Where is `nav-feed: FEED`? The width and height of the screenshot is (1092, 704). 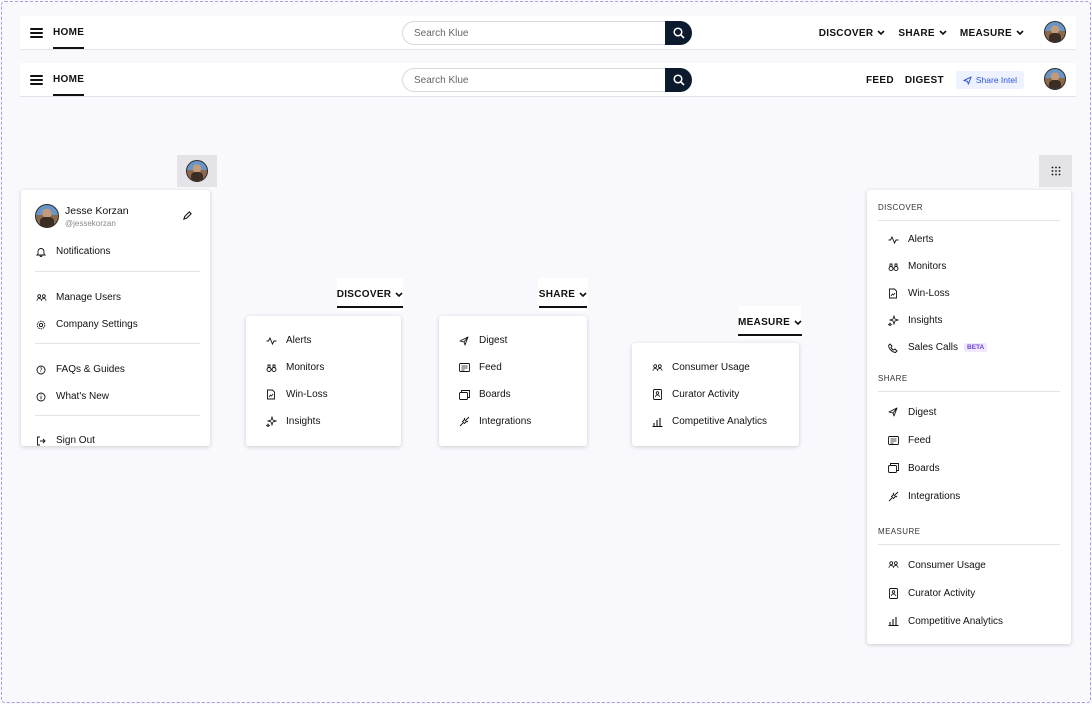 nav-feed: FEED is located at coordinates (880, 80).